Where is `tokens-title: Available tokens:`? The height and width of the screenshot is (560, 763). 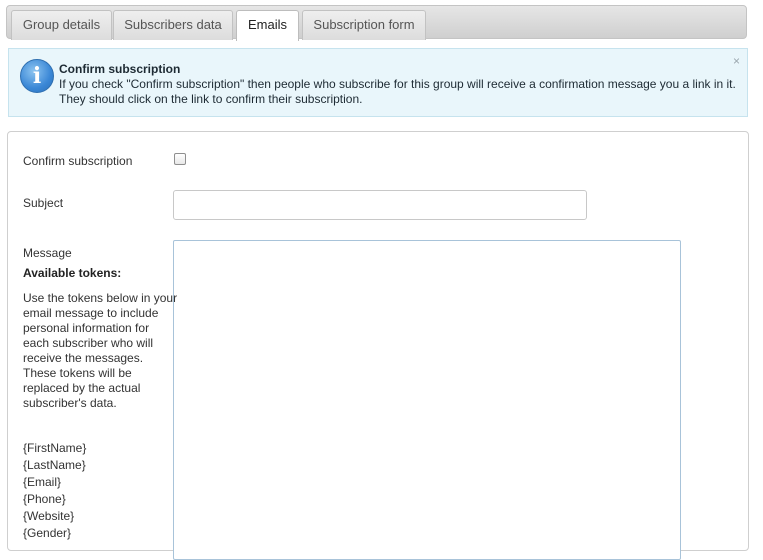 tokens-title: Available tokens: is located at coordinates (72, 273).